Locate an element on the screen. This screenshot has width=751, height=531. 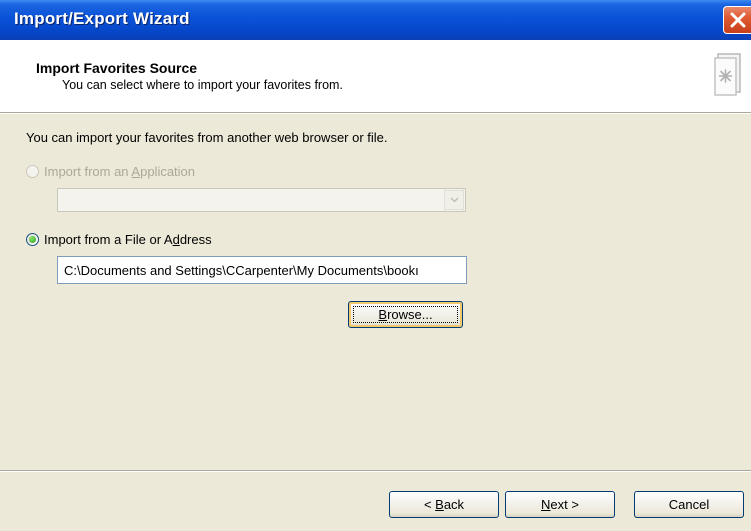
file-radio is located at coordinates (32, 239).